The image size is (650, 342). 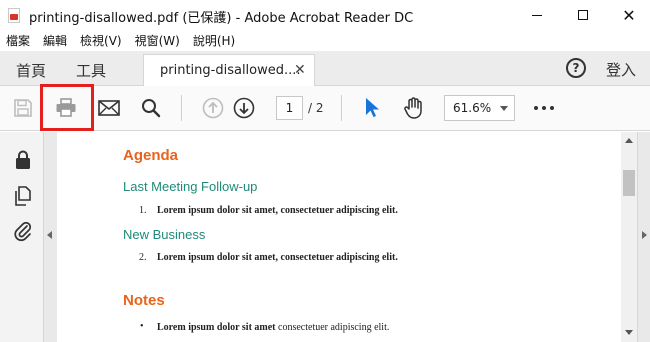 I want to click on section-heading: Last Meeting Follow-up, so click(x=190, y=186).